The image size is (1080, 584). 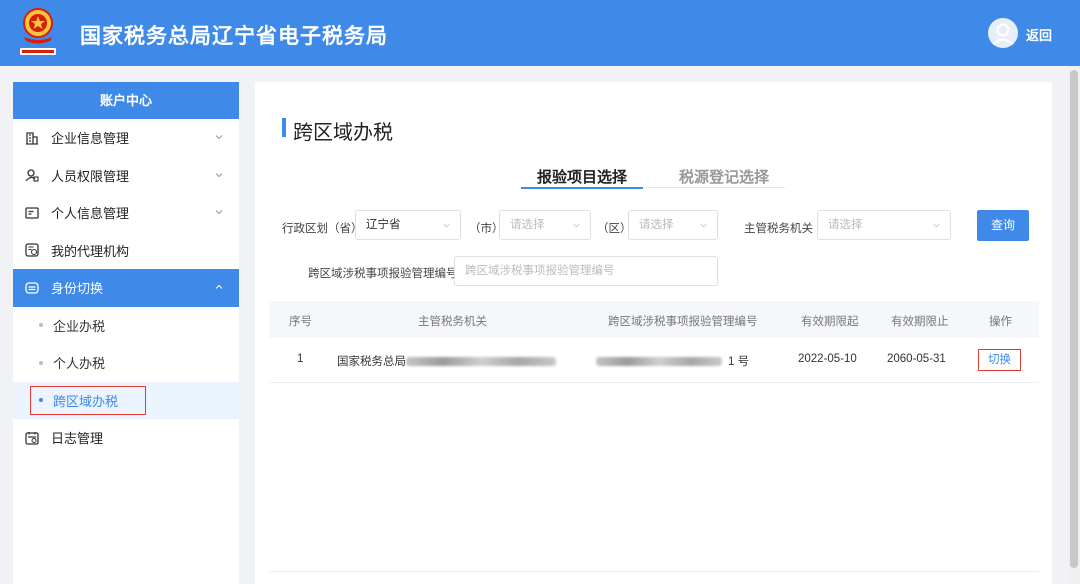 What do you see at coordinates (126, 100) in the screenshot?
I see `sidebar-heading: 账户中心` at bounding box center [126, 100].